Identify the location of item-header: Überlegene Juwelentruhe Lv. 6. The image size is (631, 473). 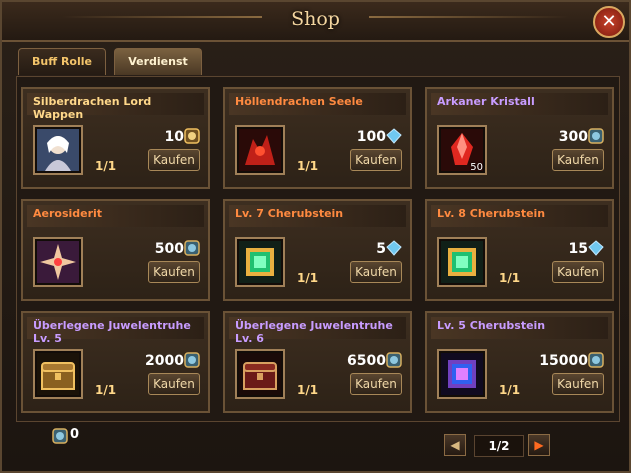
(317, 331).